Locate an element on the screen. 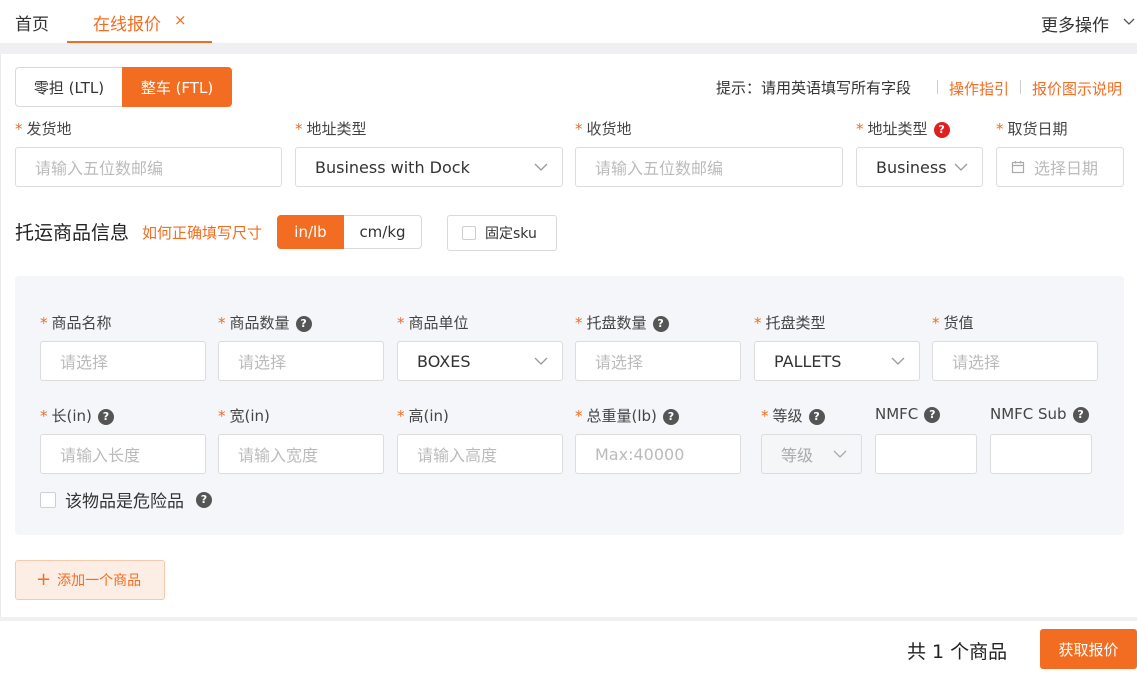 The height and width of the screenshot is (679, 1137). tab-home: 首页 is located at coordinates (32, 22).